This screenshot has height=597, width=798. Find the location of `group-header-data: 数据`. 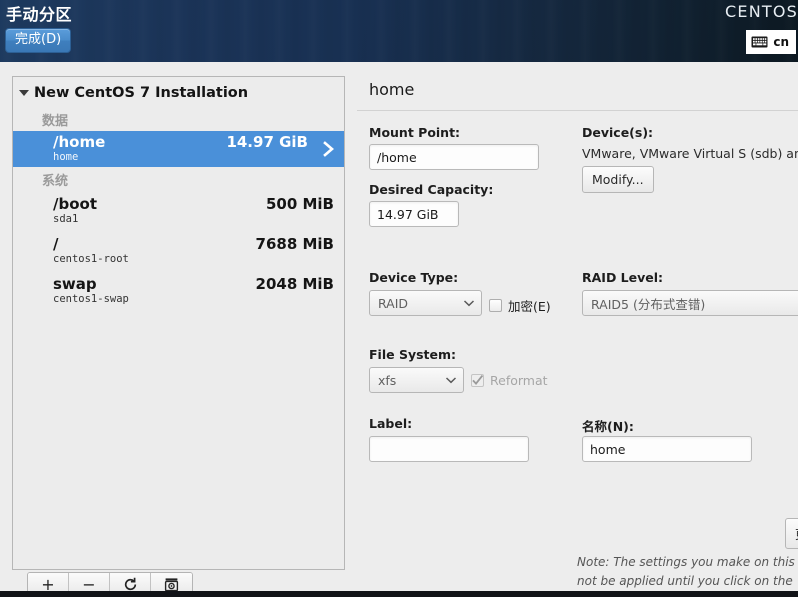

group-header-data: 数据 is located at coordinates (55, 121).